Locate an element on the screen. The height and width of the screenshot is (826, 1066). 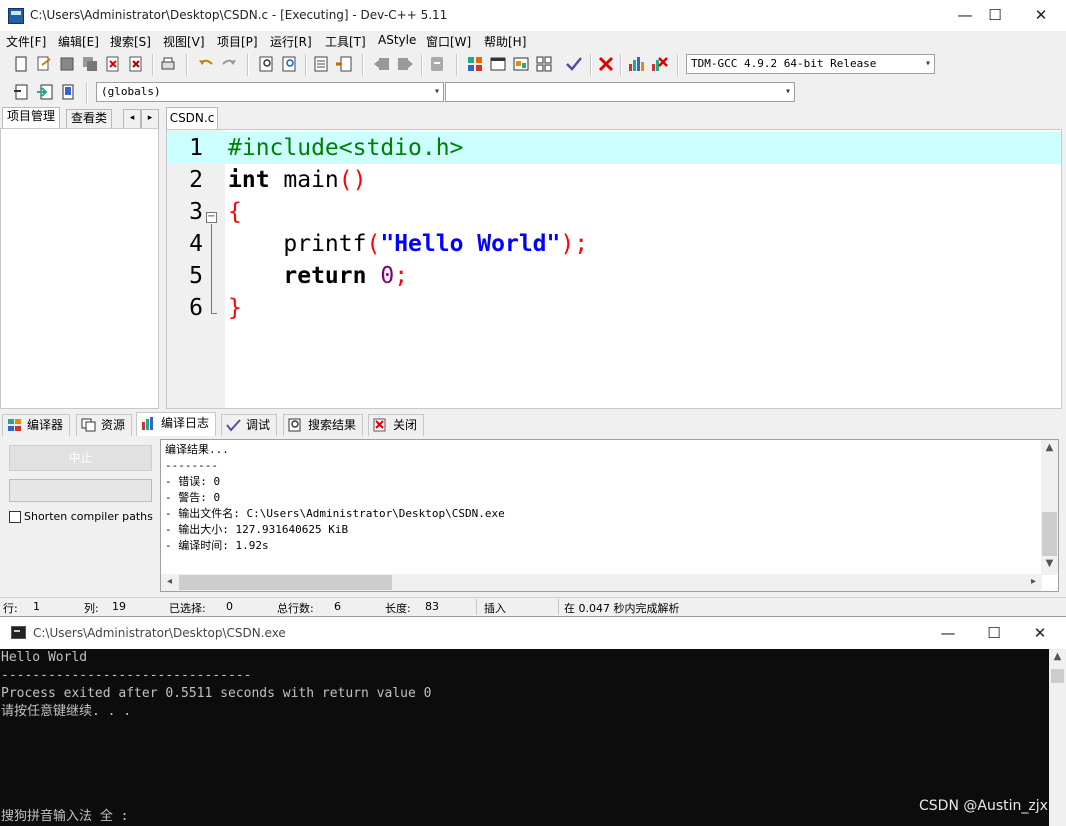
minimize-button: — is located at coordinates (965, 15).